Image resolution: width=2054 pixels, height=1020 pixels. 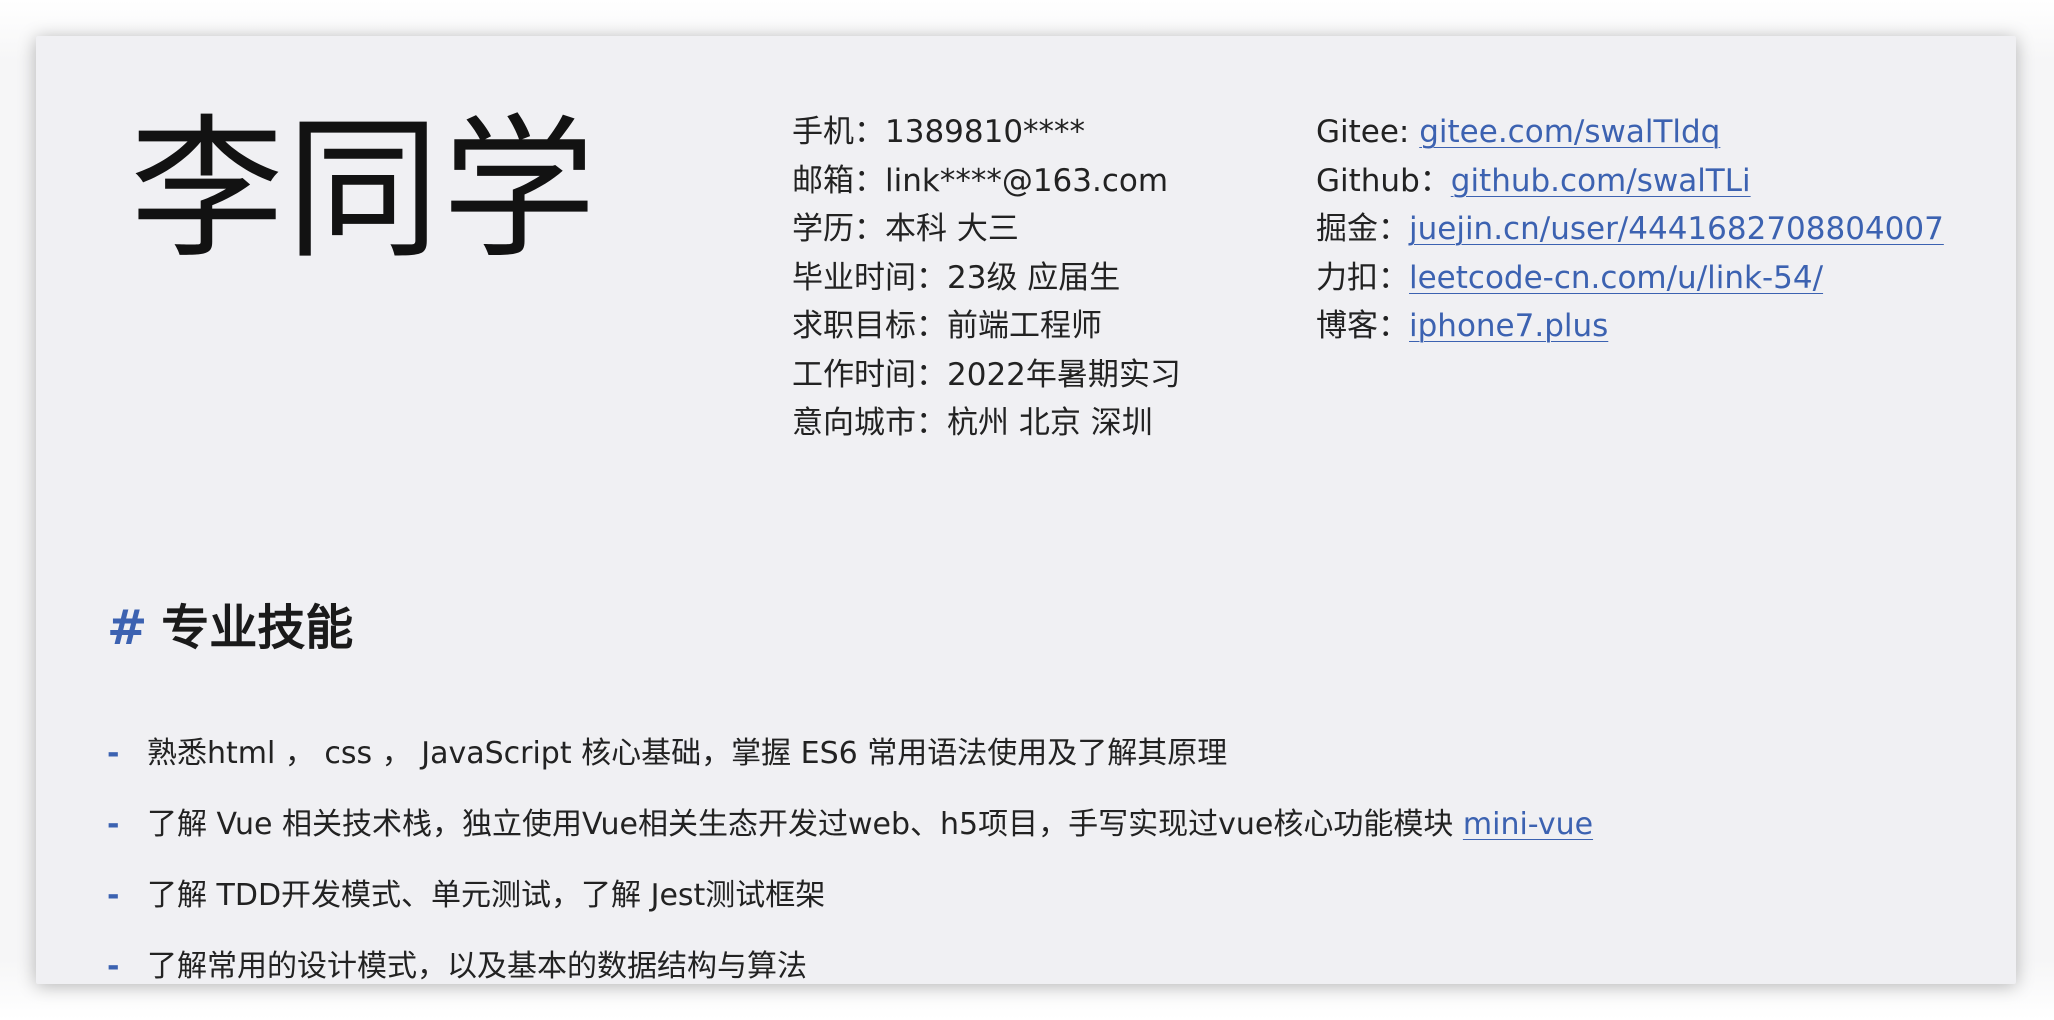 What do you see at coordinates (1661, 326) in the screenshot?
I see `link-row-blog: 博客：iphone7.plus` at bounding box center [1661, 326].